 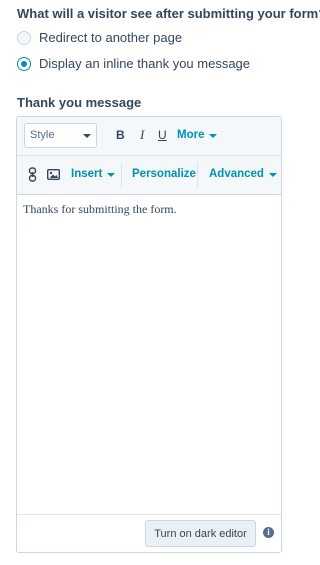 What do you see at coordinates (236, 174) in the screenshot?
I see `advanced-label: Advanced` at bounding box center [236, 174].